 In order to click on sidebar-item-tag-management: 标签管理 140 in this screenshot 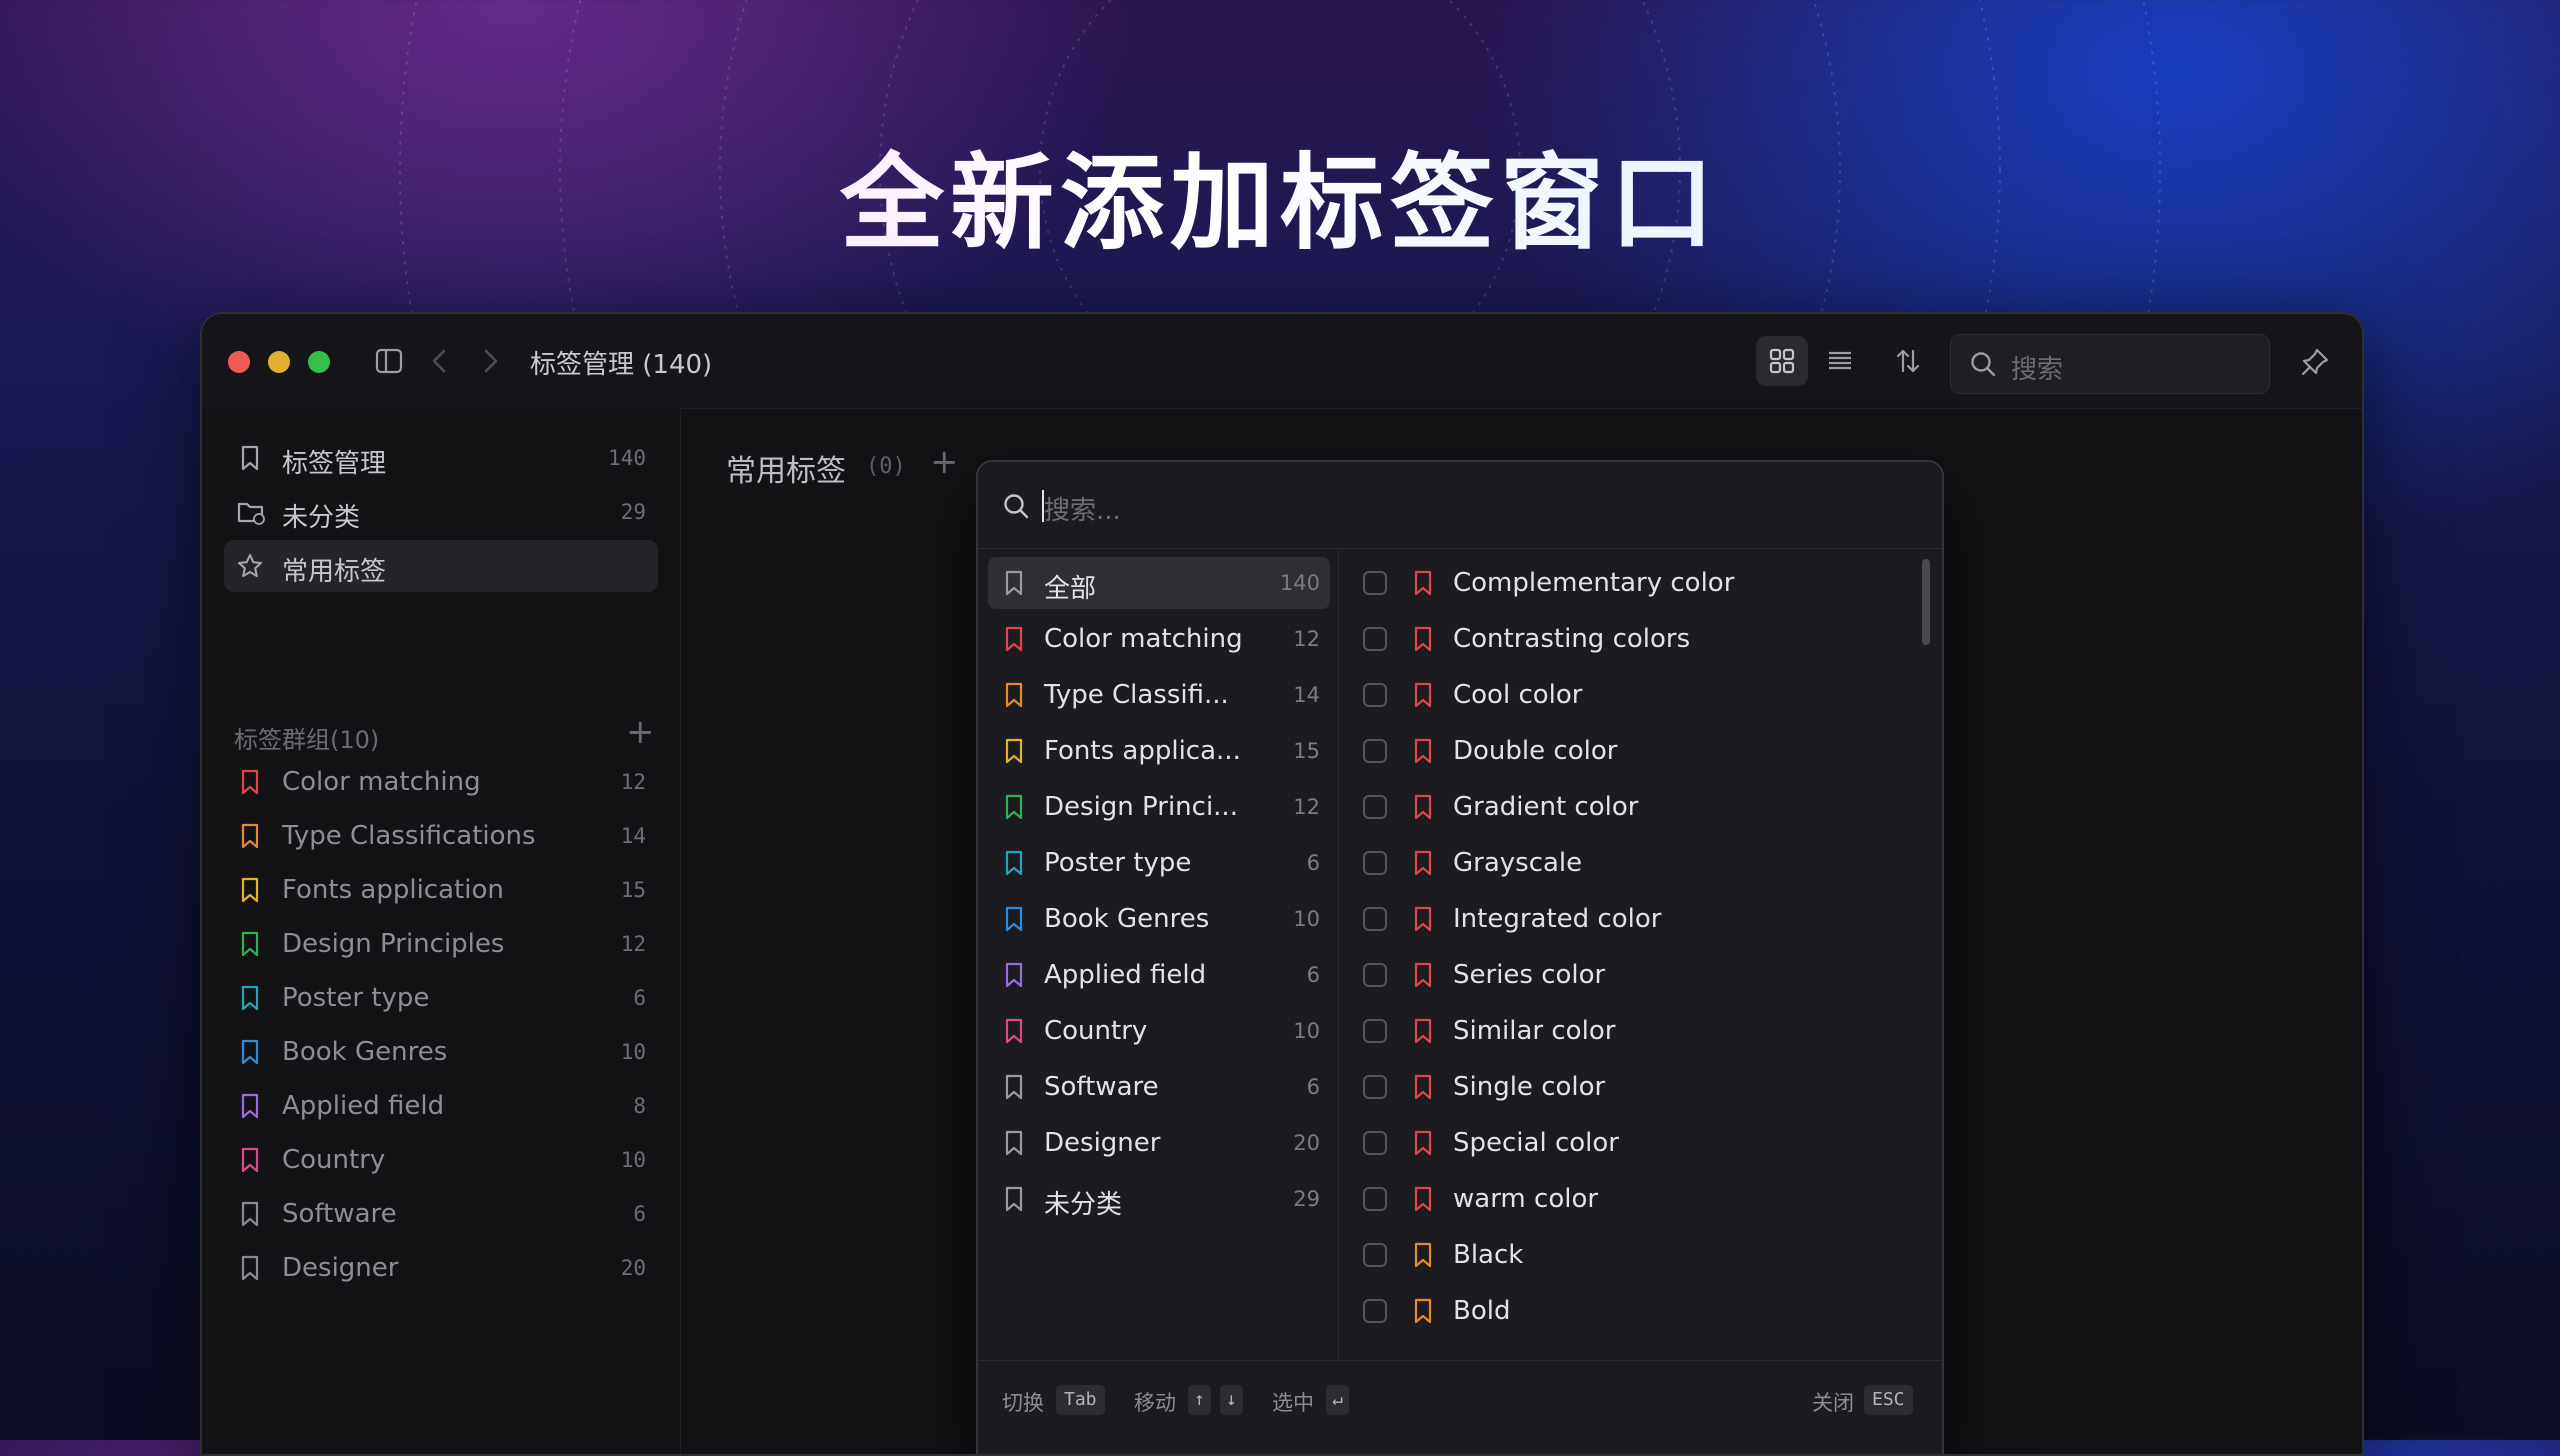, I will do `click(441, 458)`.